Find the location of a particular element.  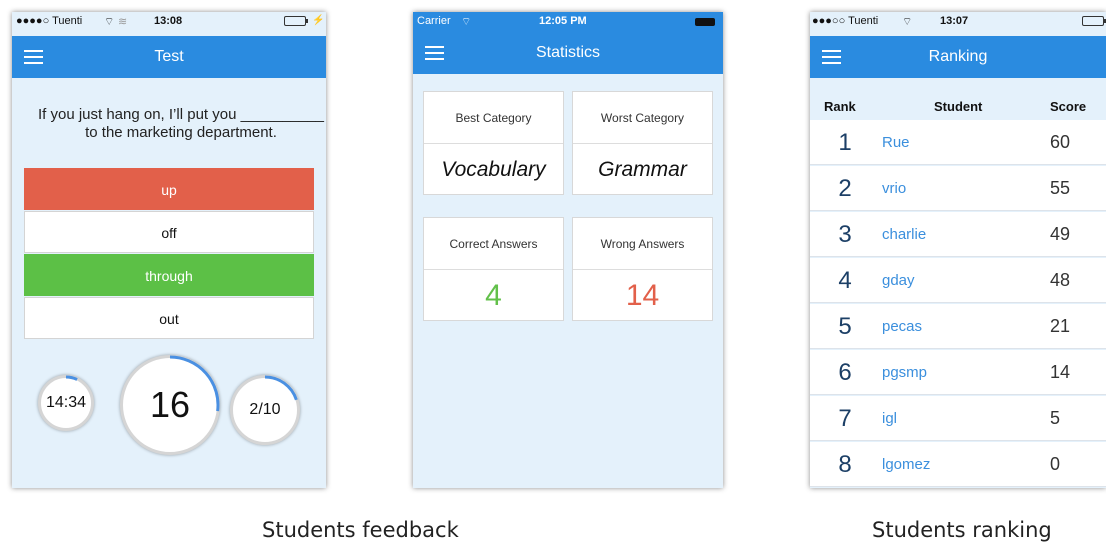

worst-category-card: Worst Category Grammar is located at coordinates (642, 143).